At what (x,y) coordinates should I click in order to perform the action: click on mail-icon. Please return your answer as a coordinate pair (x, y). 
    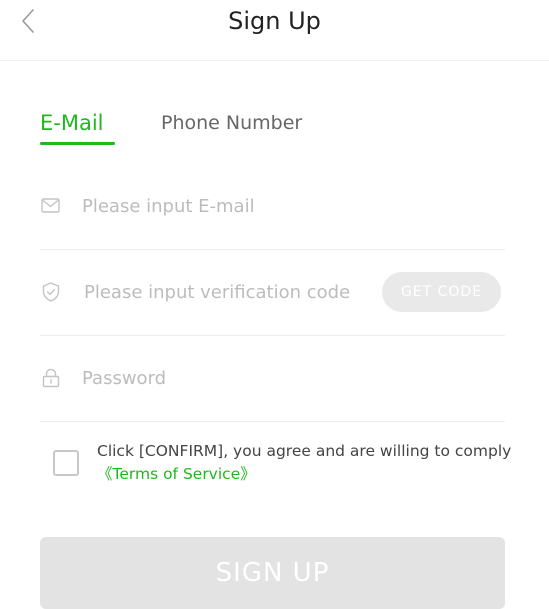
    Looking at the image, I should click on (50, 205).